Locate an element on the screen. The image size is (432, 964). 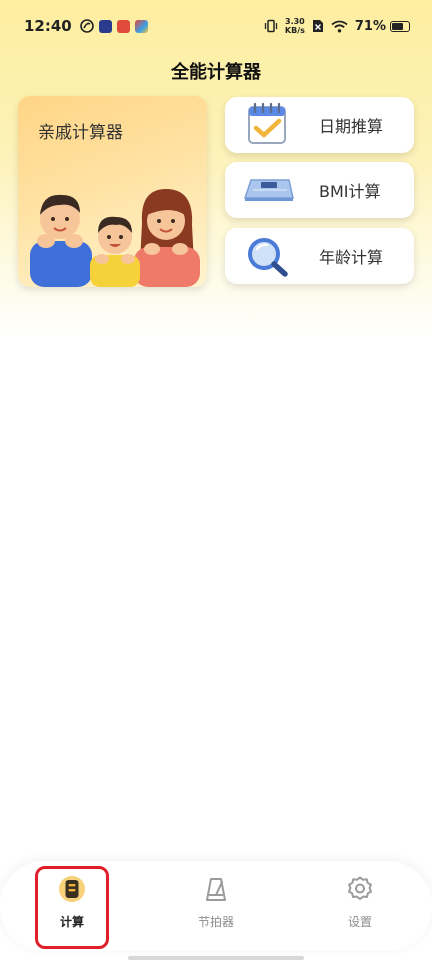
game-app-icon is located at coordinates (141, 26).